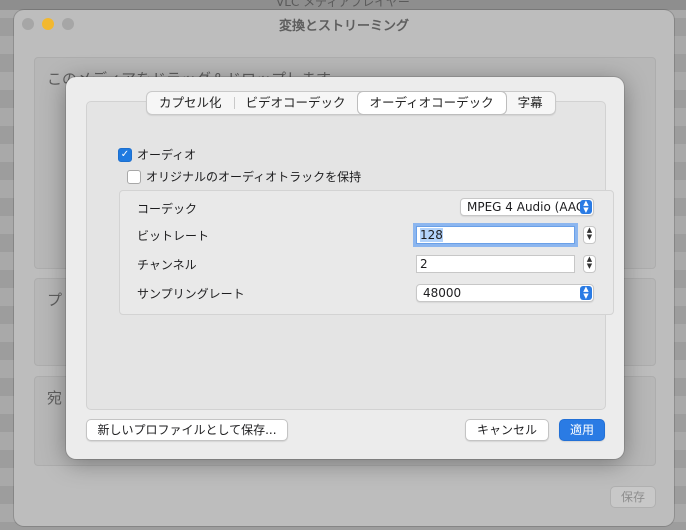 The width and height of the screenshot is (686, 530). Describe the element at coordinates (505, 293) in the screenshot. I see `samplerate-select: 48000 ▲ ▼` at that location.